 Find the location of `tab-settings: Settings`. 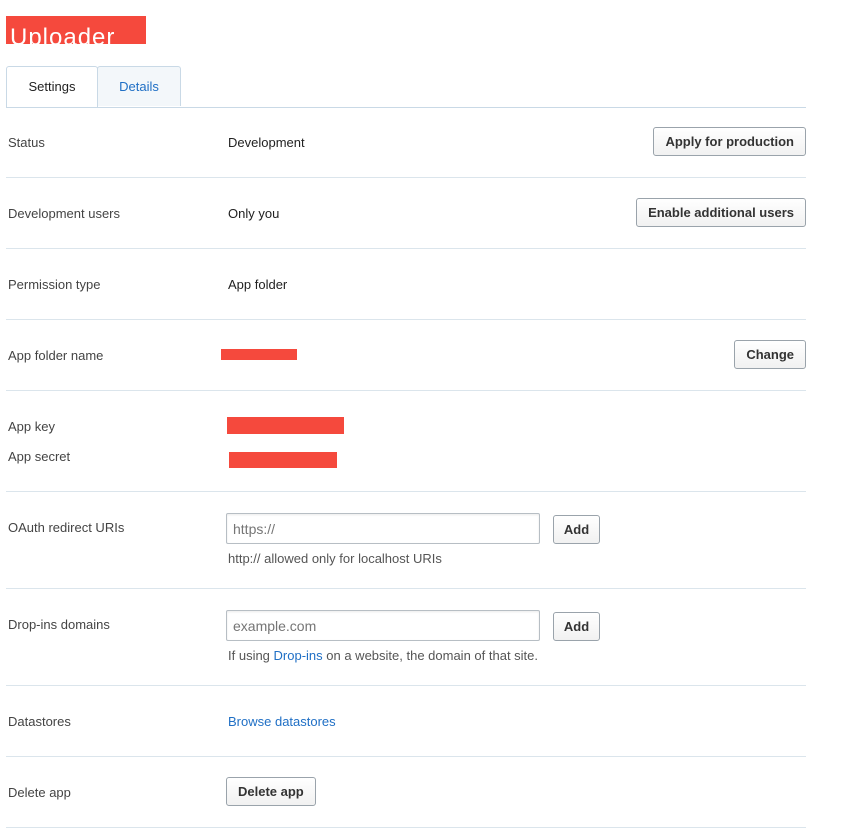

tab-settings: Settings is located at coordinates (52, 86).